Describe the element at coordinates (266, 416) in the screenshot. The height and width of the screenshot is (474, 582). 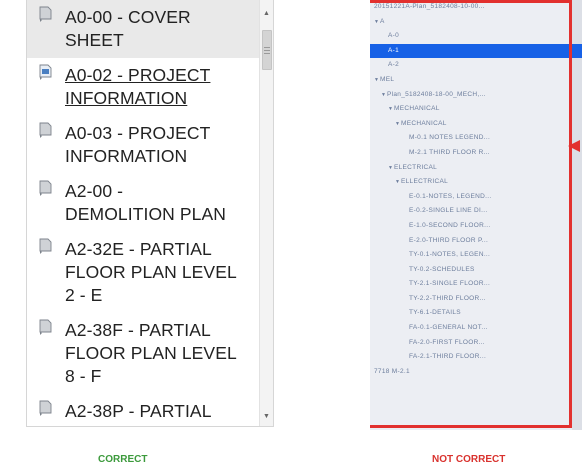
I see `scroll-down-arrow-icon: ▼` at that location.